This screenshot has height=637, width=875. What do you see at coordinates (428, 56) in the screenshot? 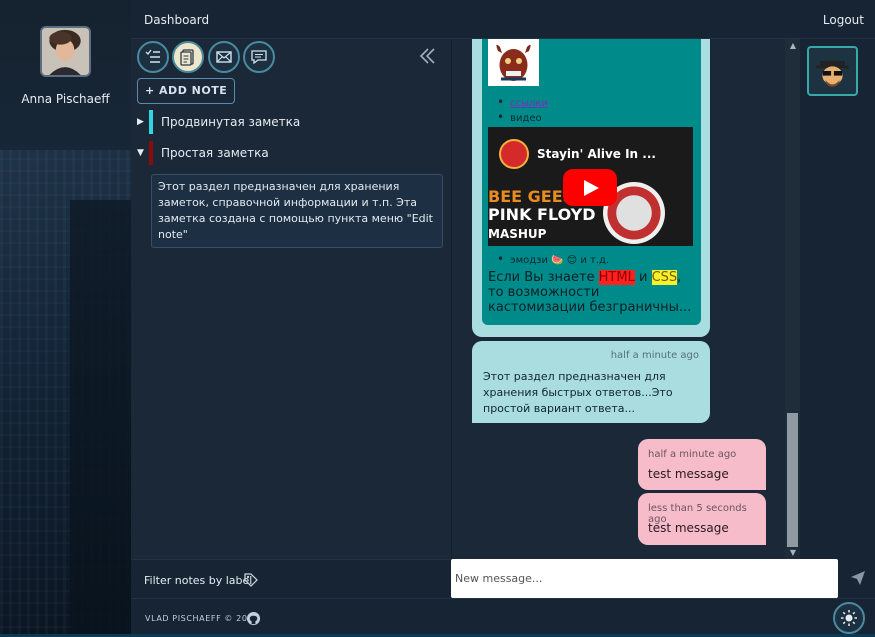
I see `collapse-panel-icon` at bounding box center [428, 56].